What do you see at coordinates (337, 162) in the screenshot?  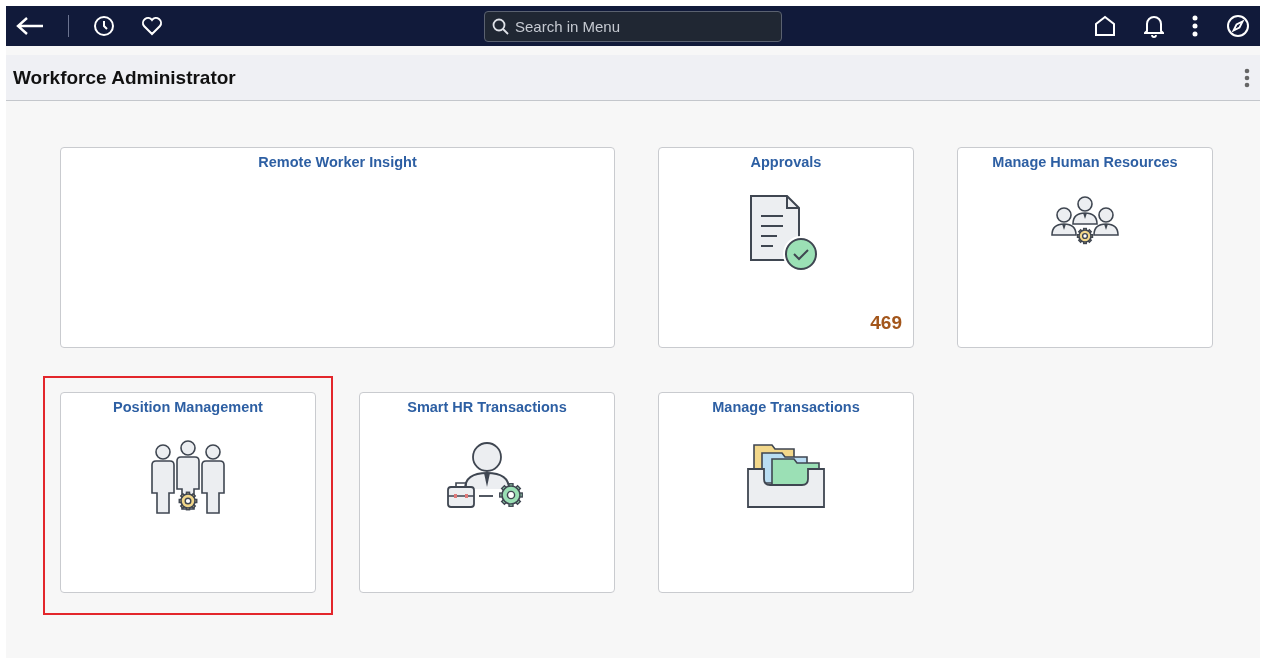 I see `tile-title: Remote Worker Insight` at bounding box center [337, 162].